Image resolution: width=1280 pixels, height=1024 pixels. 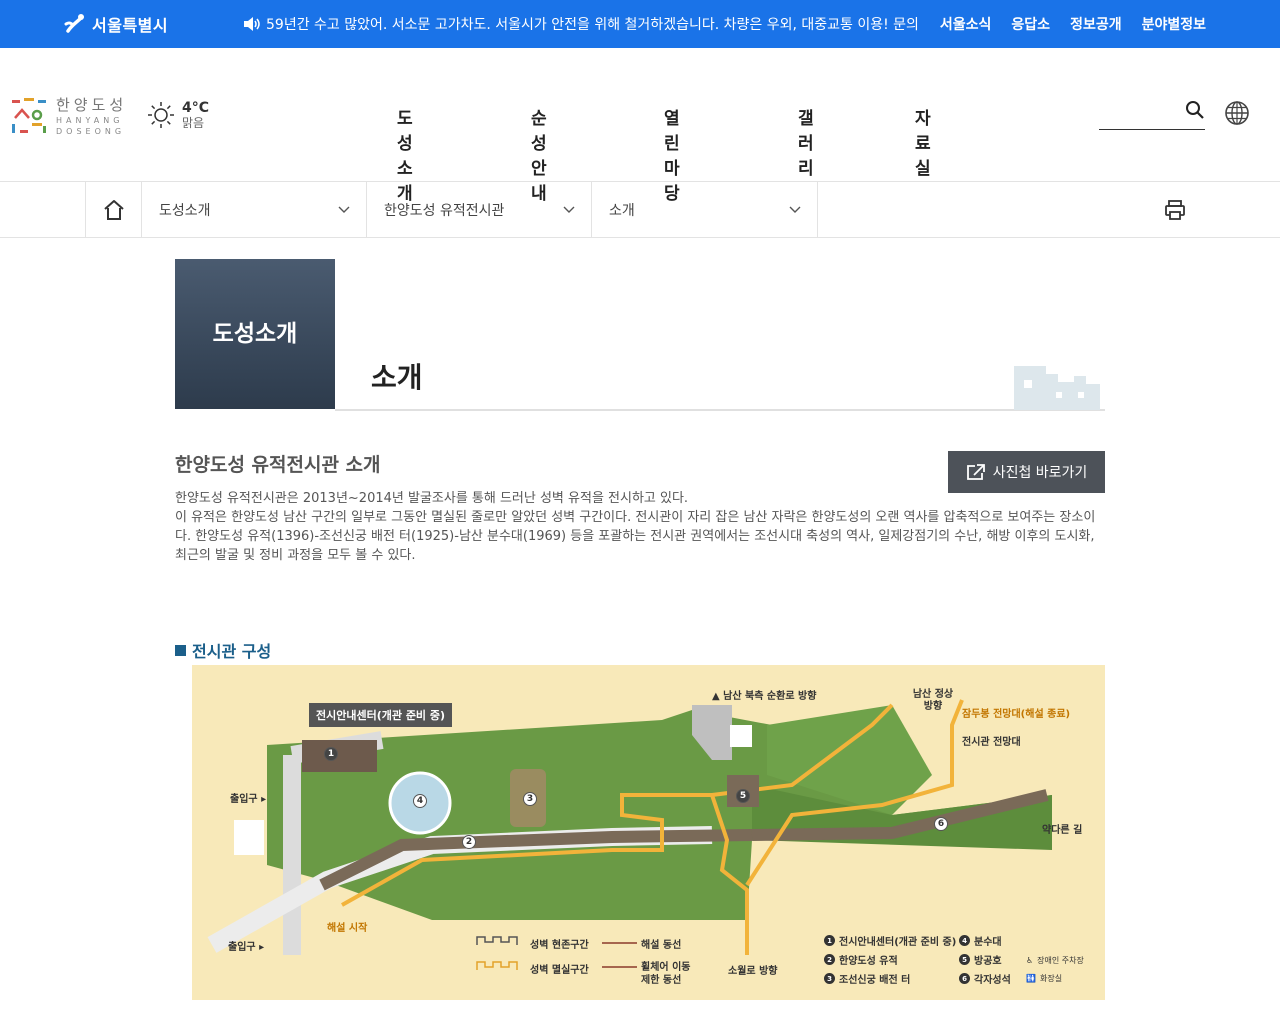 What do you see at coordinates (248, 799) in the screenshot?
I see `map-label-exit-top: 출입구 ▸` at bounding box center [248, 799].